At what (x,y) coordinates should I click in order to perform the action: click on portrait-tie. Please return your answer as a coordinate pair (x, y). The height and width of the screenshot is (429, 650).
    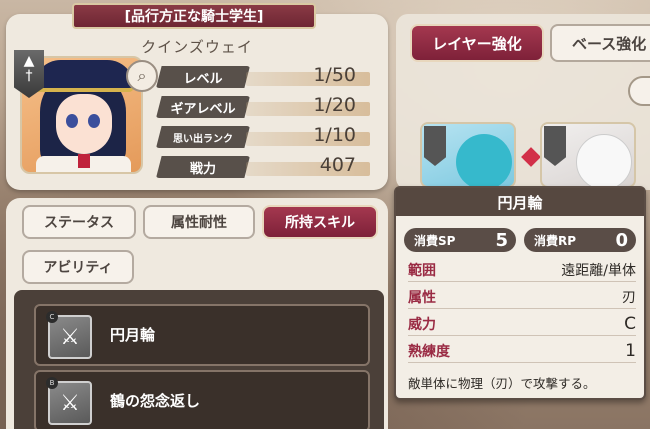
    Looking at the image, I should click on (84, 161).